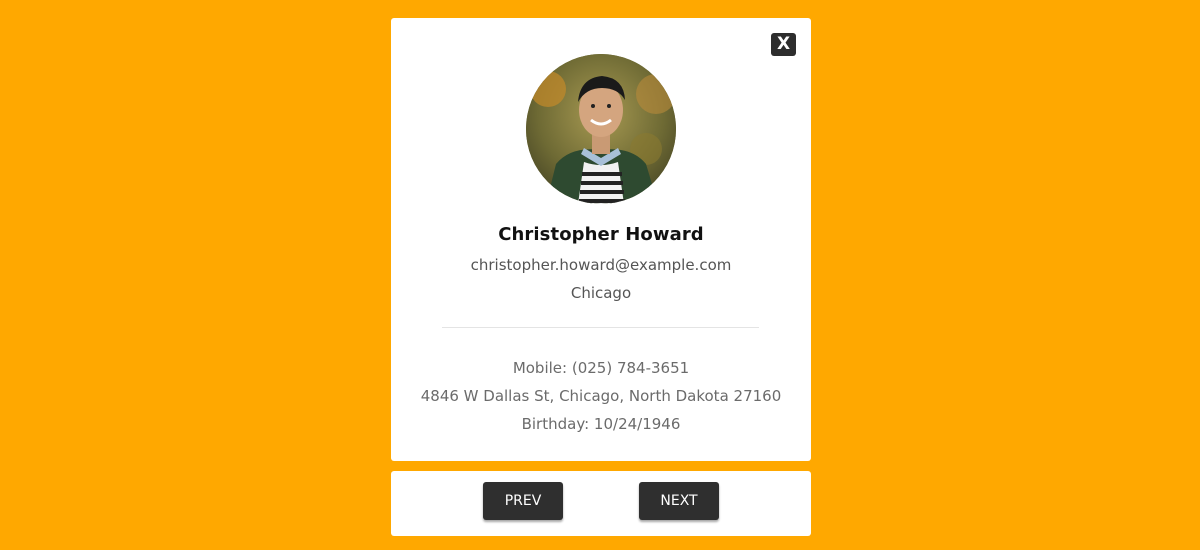  I want to click on prev-button: PREV, so click(523, 501).